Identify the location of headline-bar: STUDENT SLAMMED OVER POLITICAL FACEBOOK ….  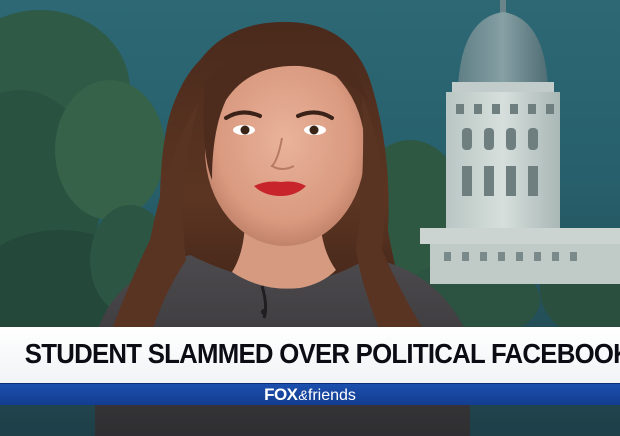
(310, 355).